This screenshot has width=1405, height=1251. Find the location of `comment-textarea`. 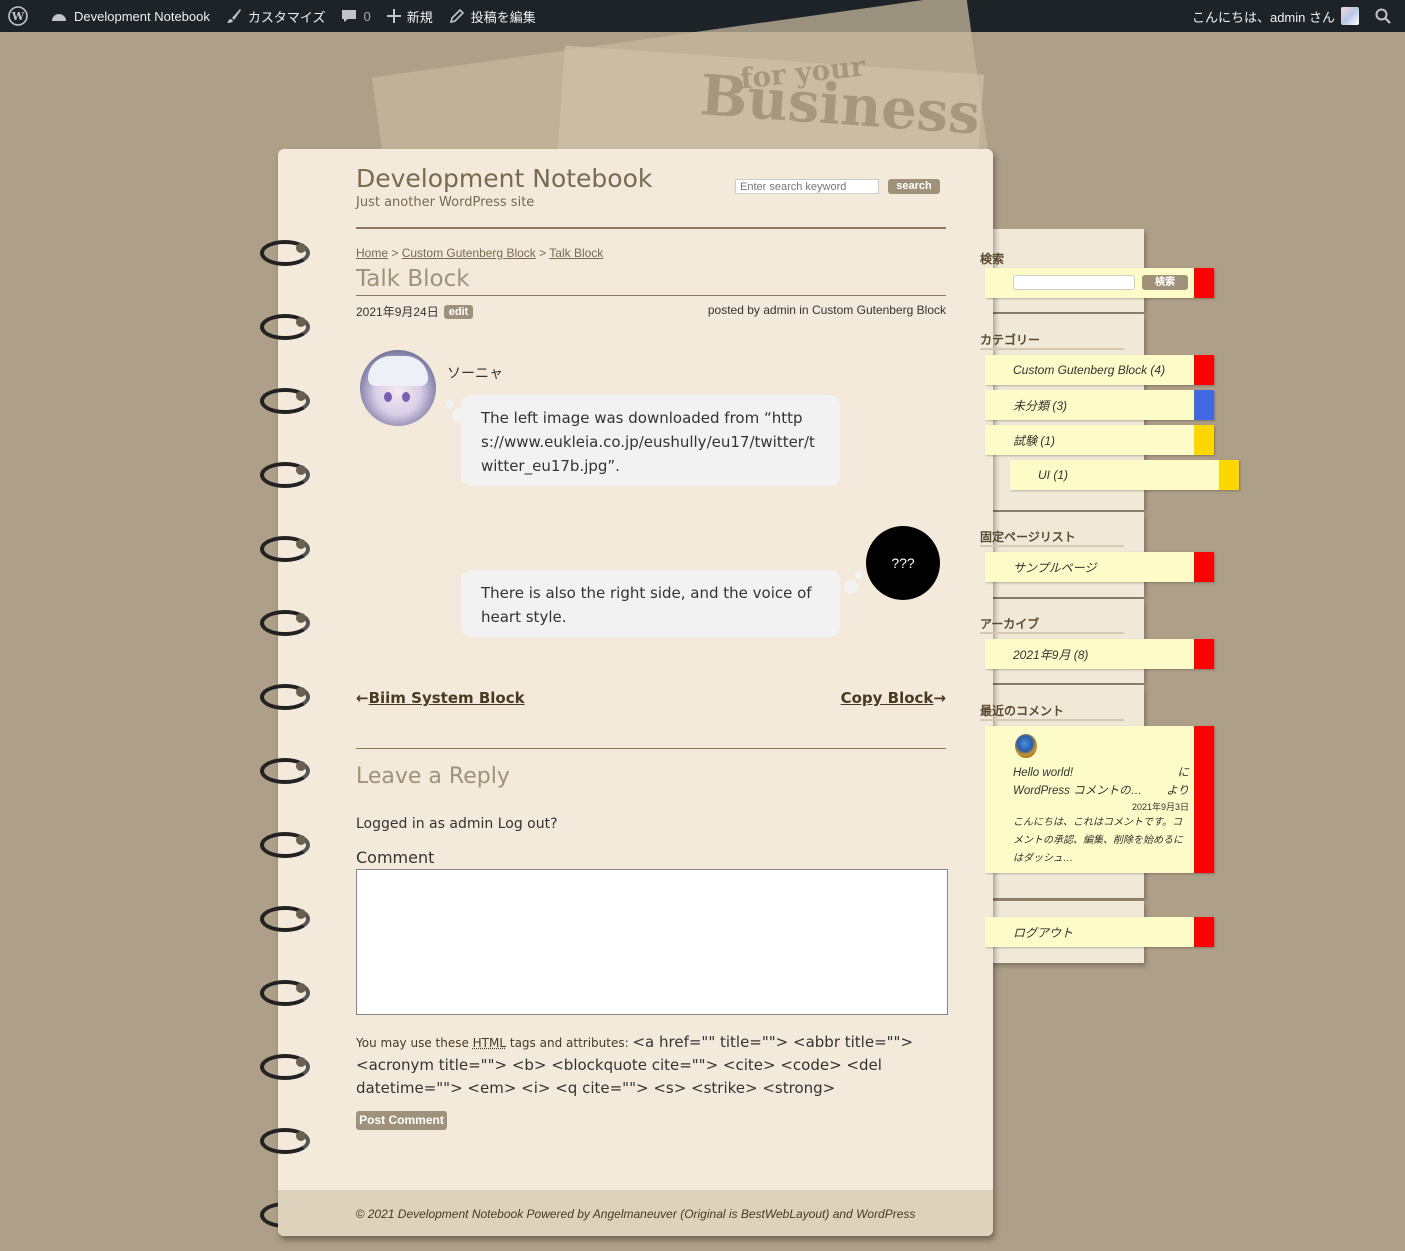

comment-textarea is located at coordinates (652, 942).